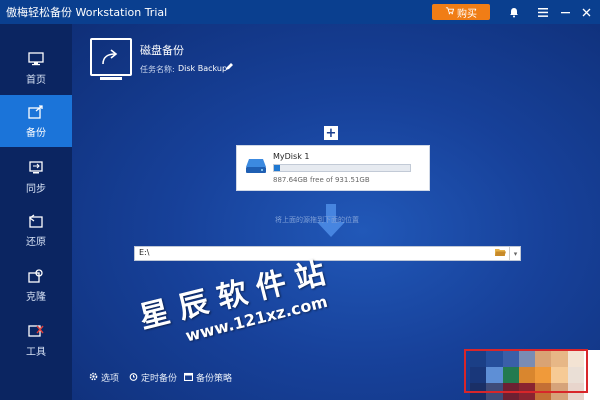 The width and height of the screenshot is (600, 400). I want to click on options-label: 选项, so click(110, 379).